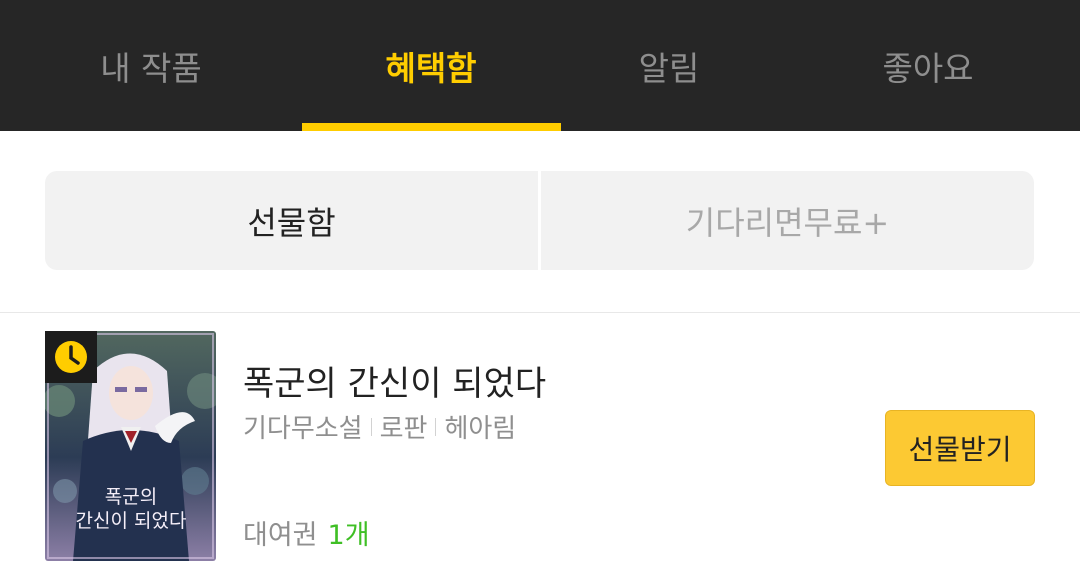  What do you see at coordinates (280, 535) in the screenshot?
I see `ticket-label: 대여권` at bounding box center [280, 535].